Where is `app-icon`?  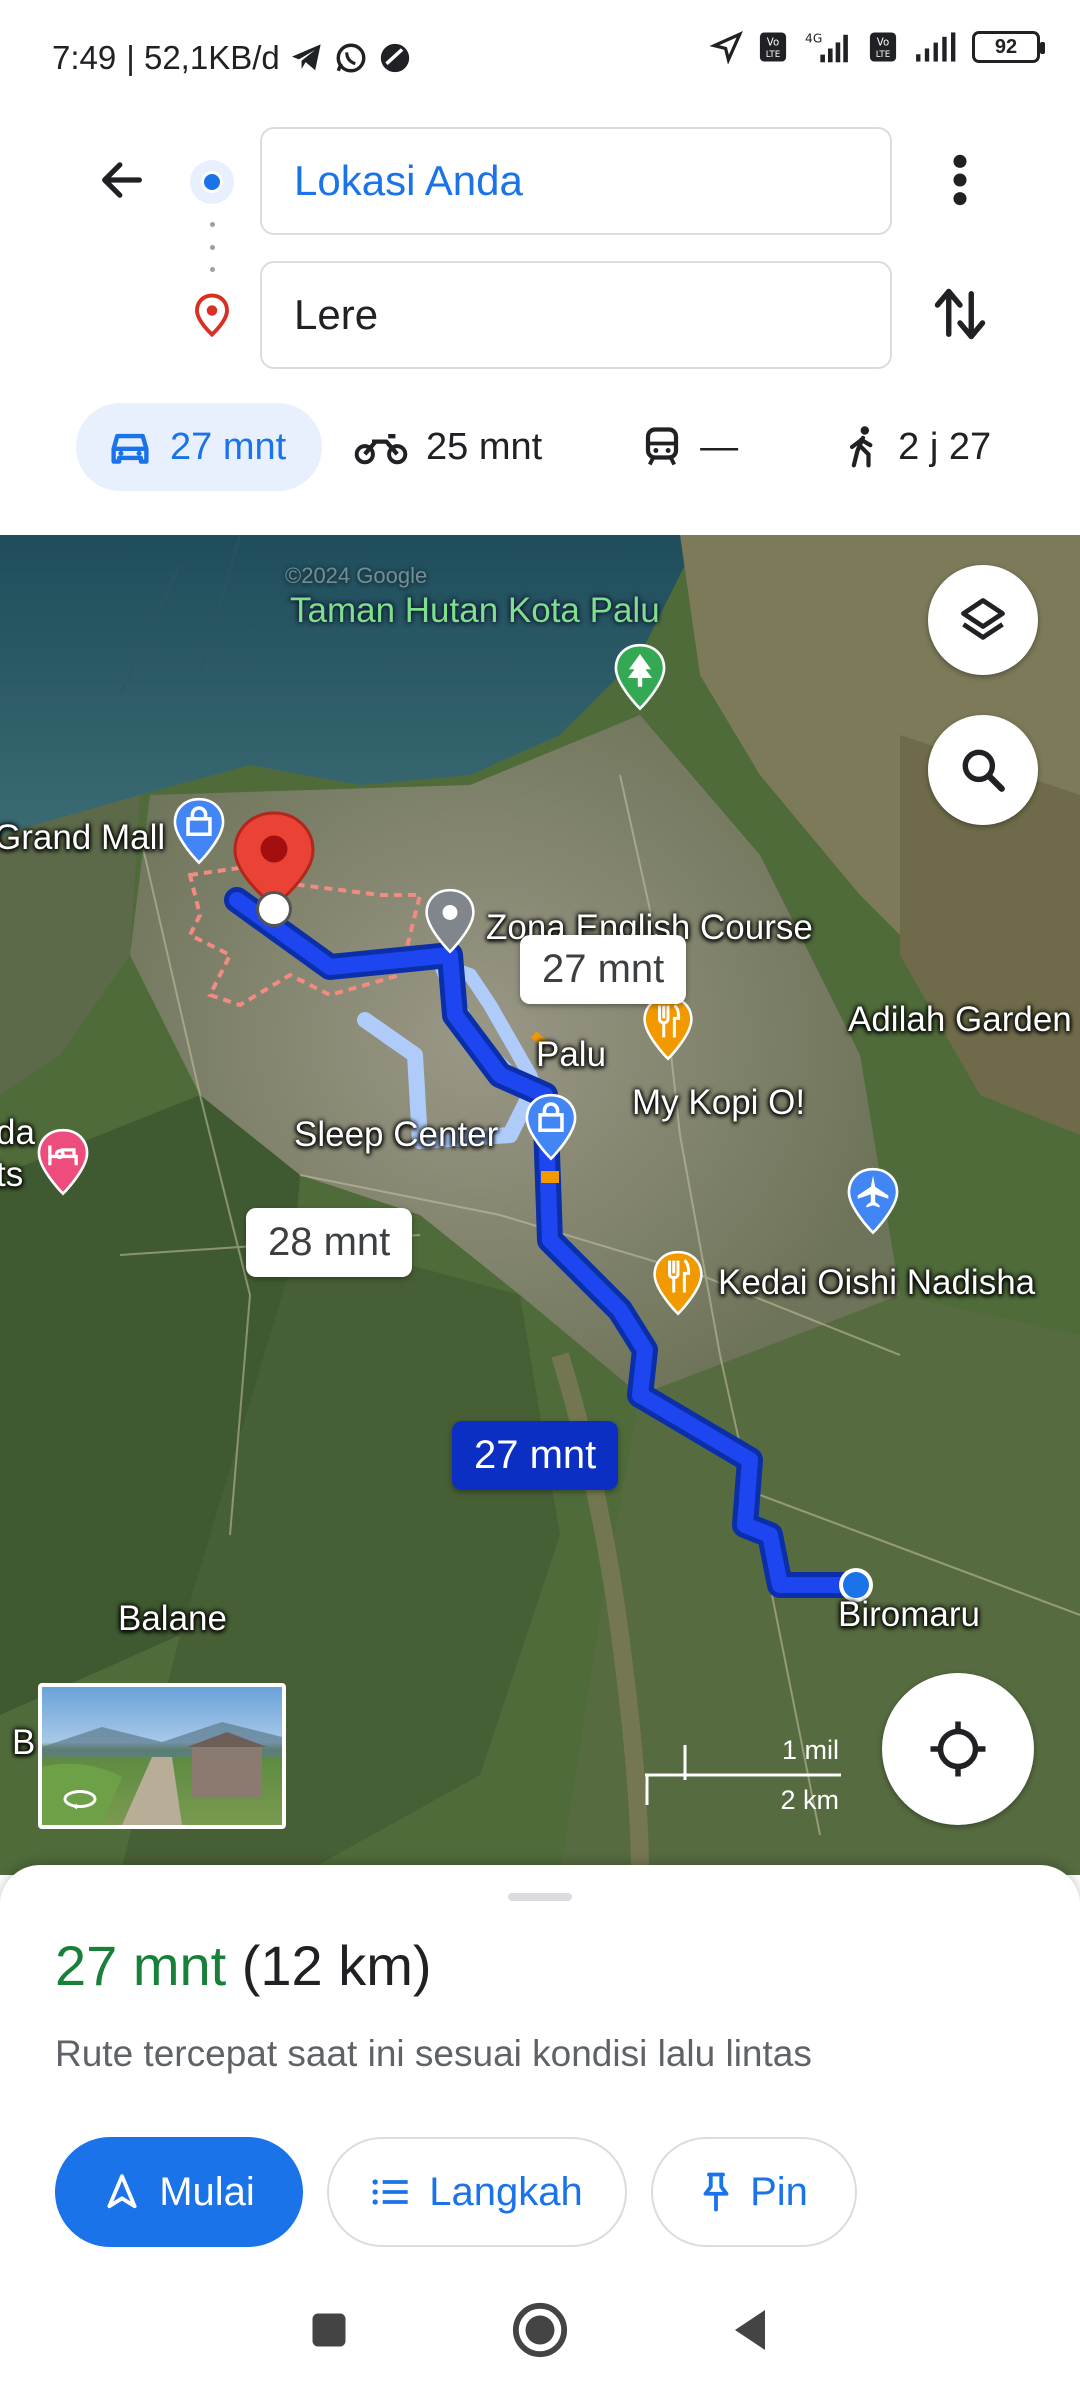
app-icon is located at coordinates (395, 58).